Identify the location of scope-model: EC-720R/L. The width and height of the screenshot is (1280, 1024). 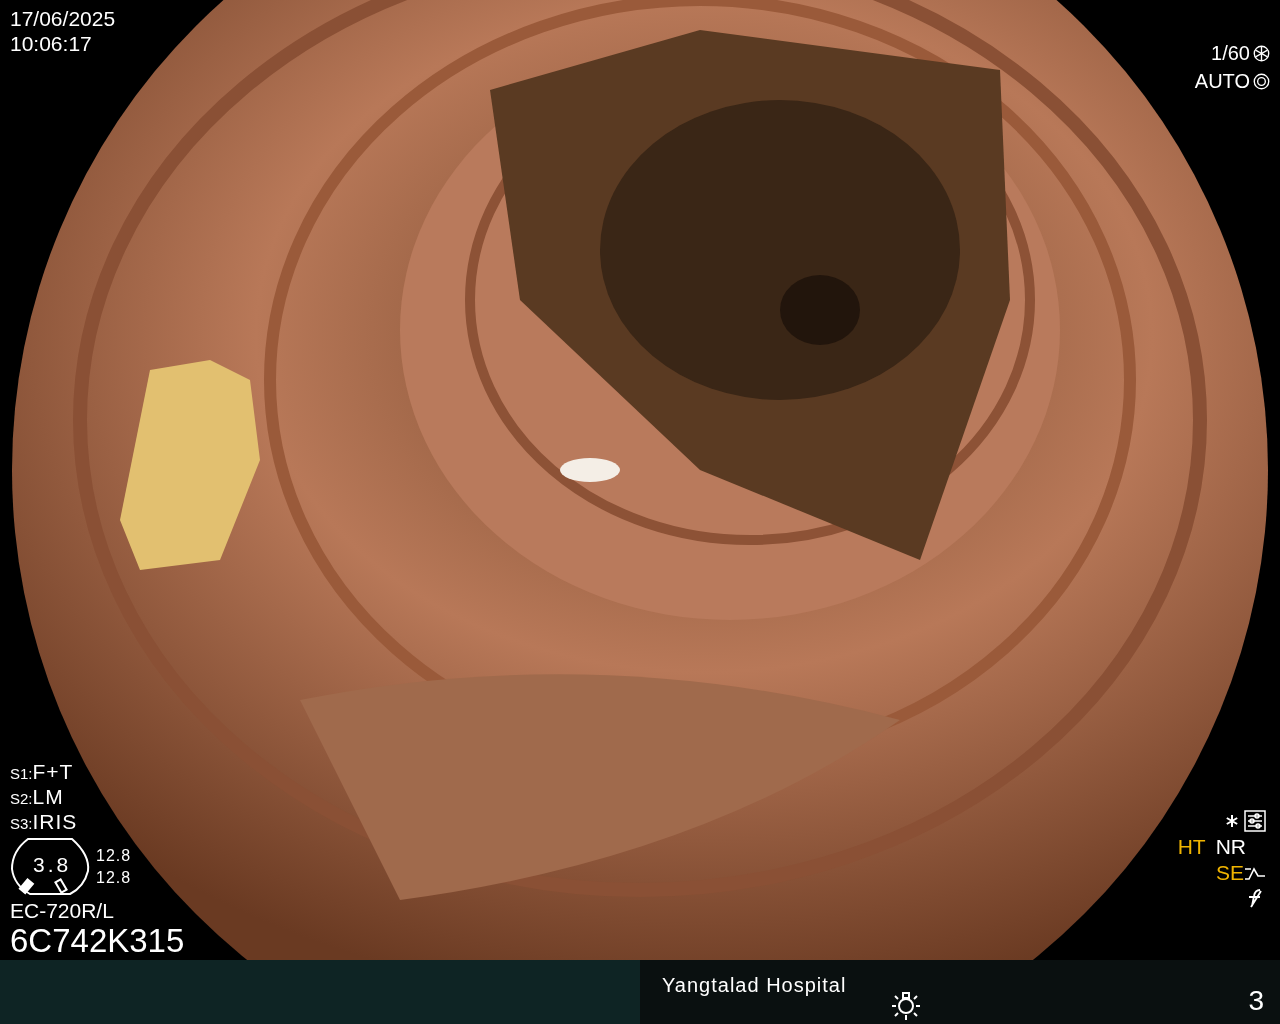
(62, 911).